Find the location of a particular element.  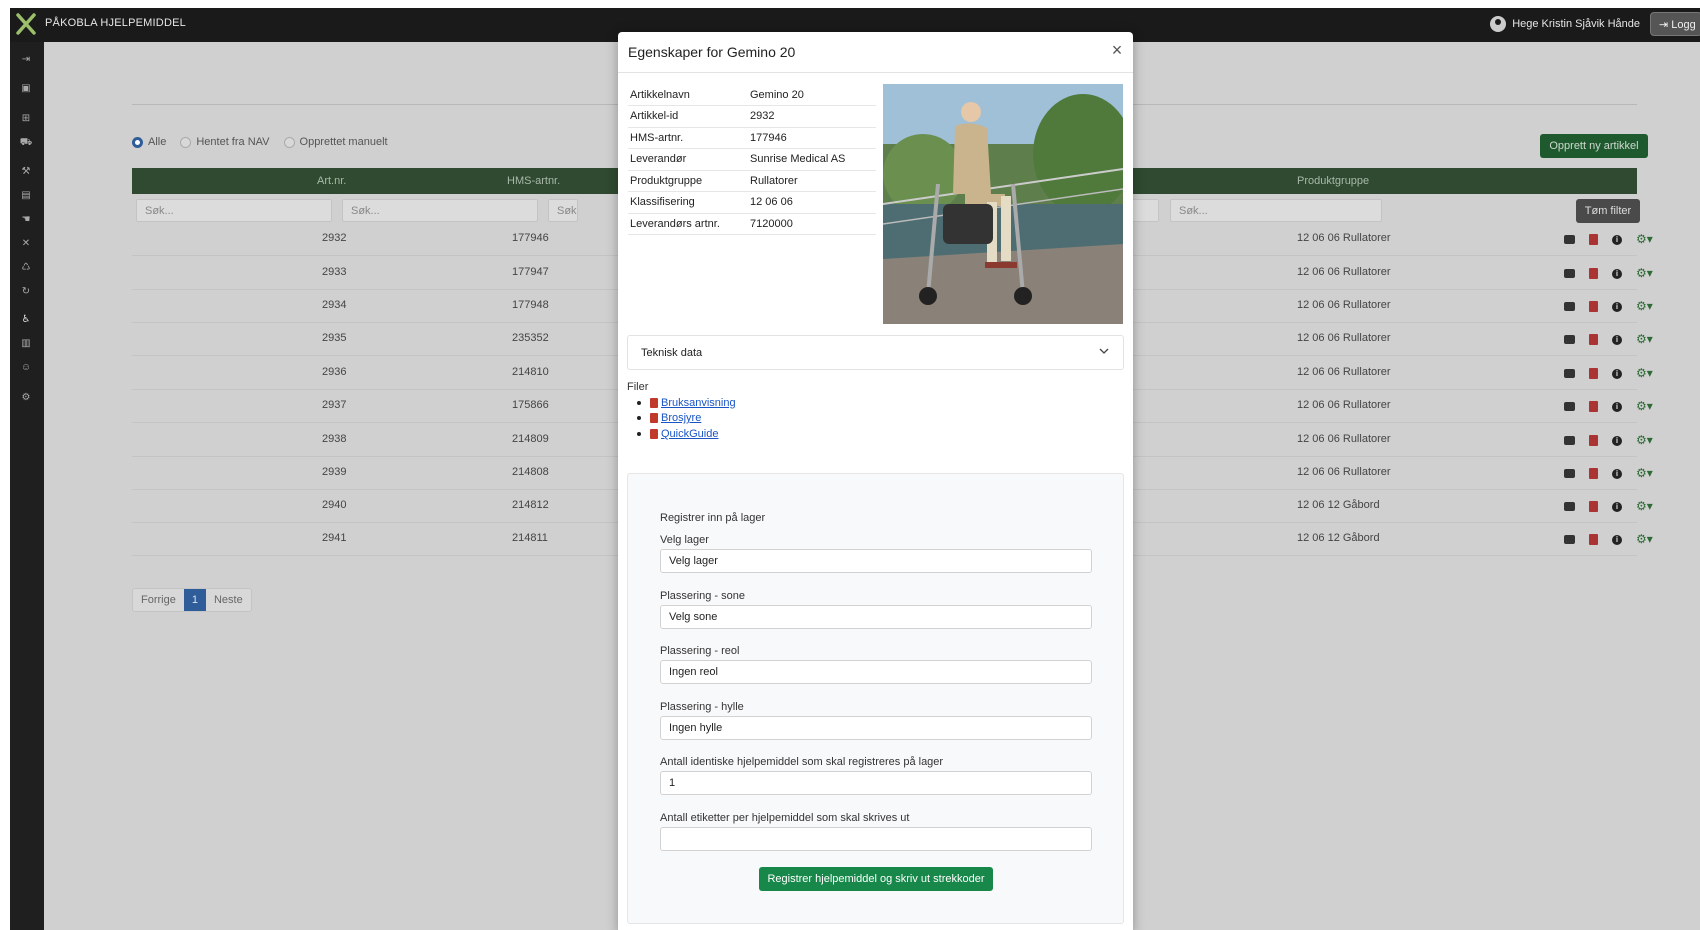

radio-dot is located at coordinates (137, 142).